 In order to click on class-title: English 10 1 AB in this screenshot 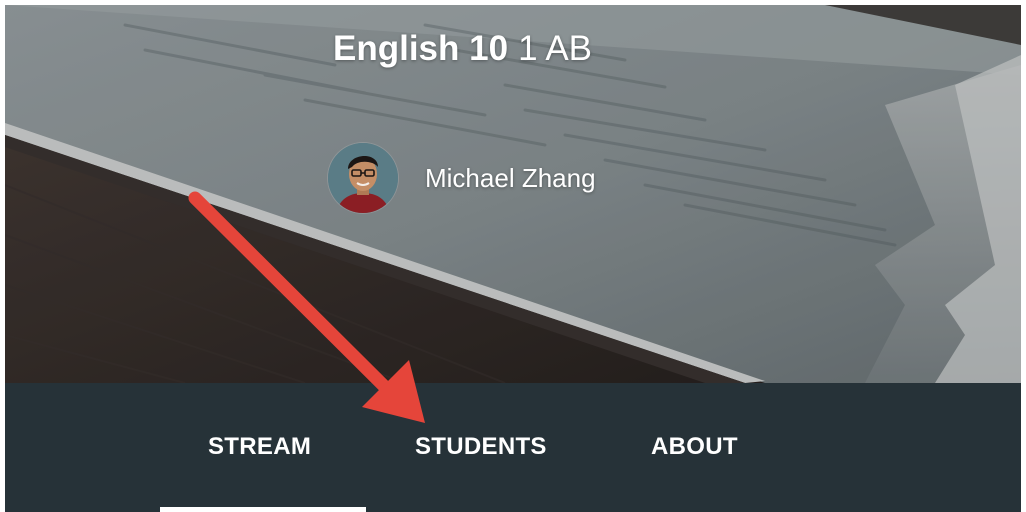, I will do `click(462, 49)`.